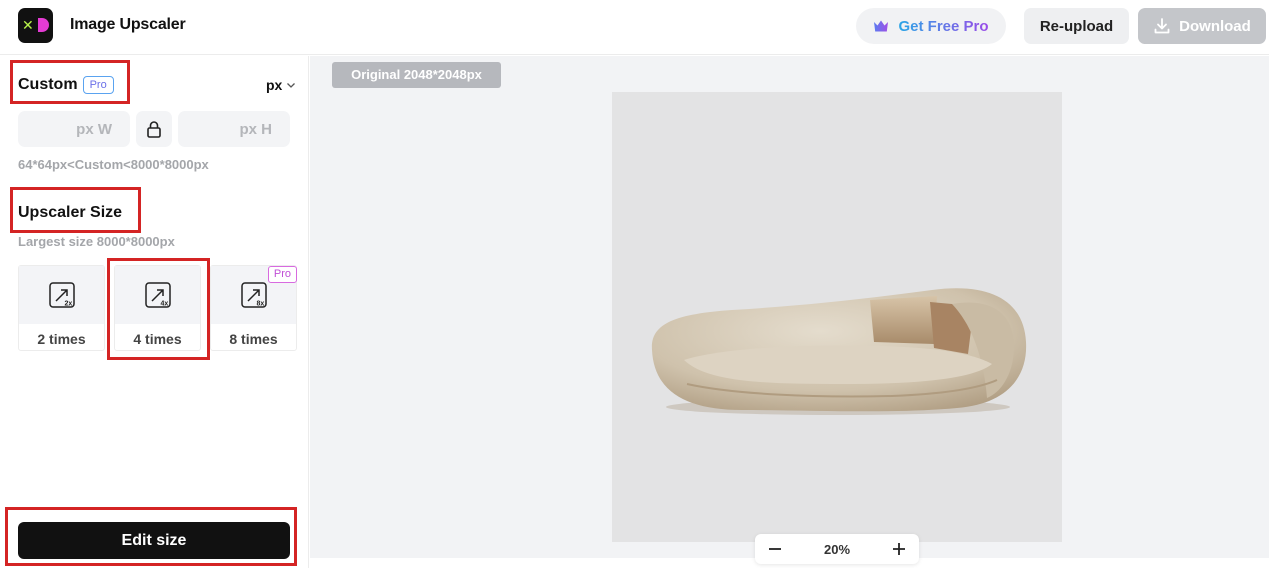 Image resolution: width=1269 pixels, height=568 pixels. I want to click on sofa-image, so click(839, 351).